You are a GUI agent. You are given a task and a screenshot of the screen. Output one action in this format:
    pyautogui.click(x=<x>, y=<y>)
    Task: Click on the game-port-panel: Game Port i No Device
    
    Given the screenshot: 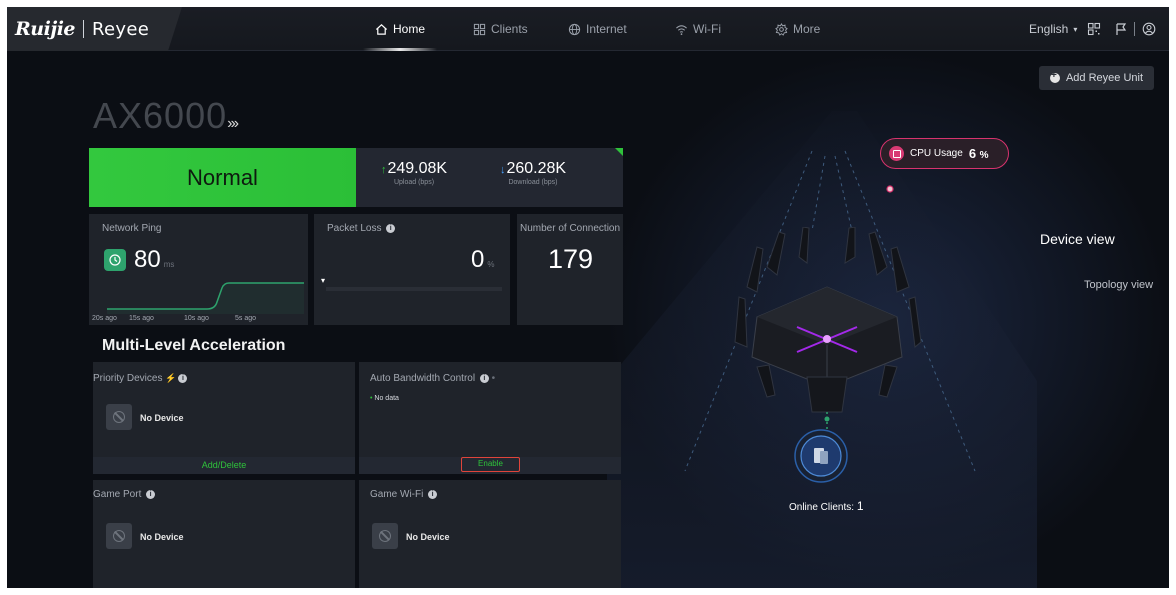 What is the action you would take?
    pyautogui.click(x=224, y=534)
    